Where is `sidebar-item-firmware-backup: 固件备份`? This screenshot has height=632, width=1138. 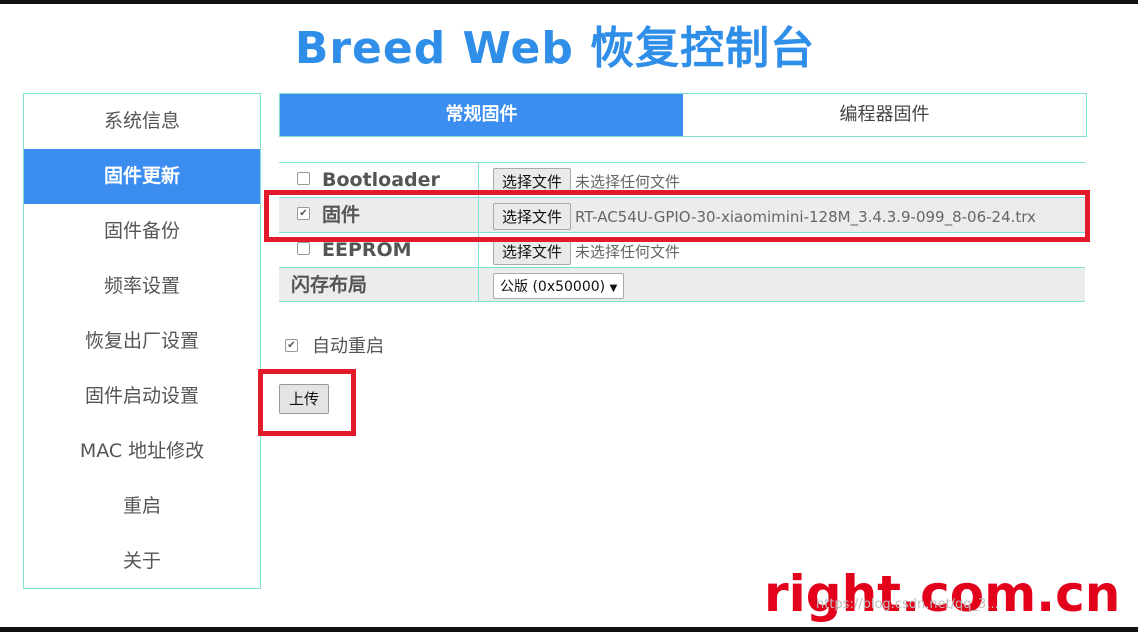 sidebar-item-firmware-backup: 固件备份 is located at coordinates (142, 231).